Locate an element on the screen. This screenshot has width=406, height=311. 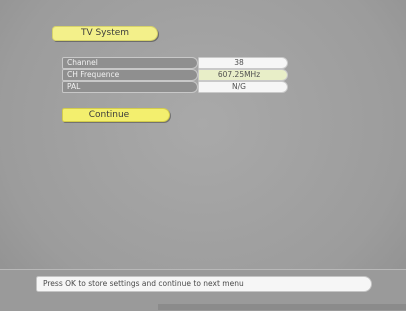
continue-button: Continue is located at coordinates (116, 115).